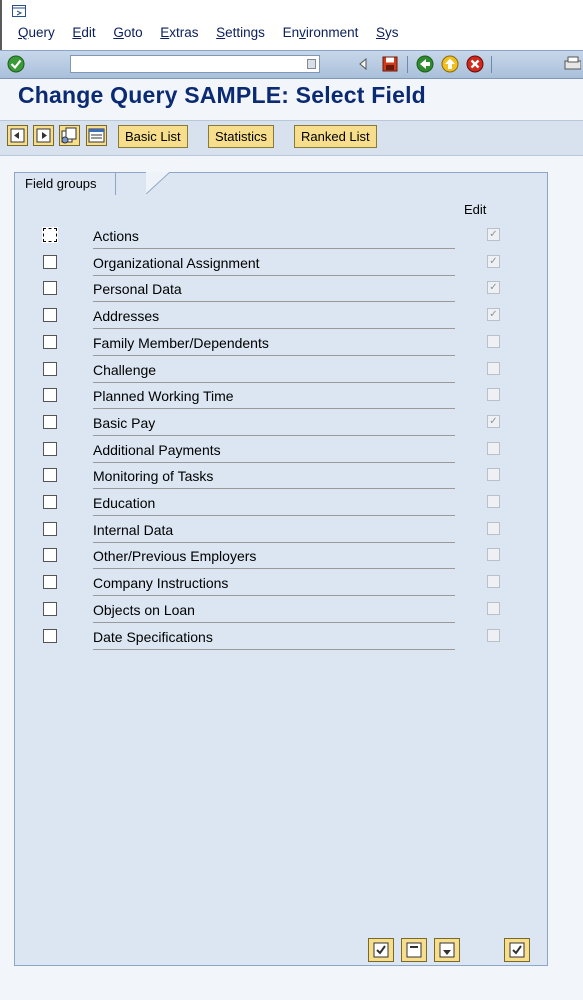 This screenshot has width=583, height=1000. Describe the element at coordinates (274, 476) in the screenshot. I see `field-group-label: Monitoring of Tasks` at that location.